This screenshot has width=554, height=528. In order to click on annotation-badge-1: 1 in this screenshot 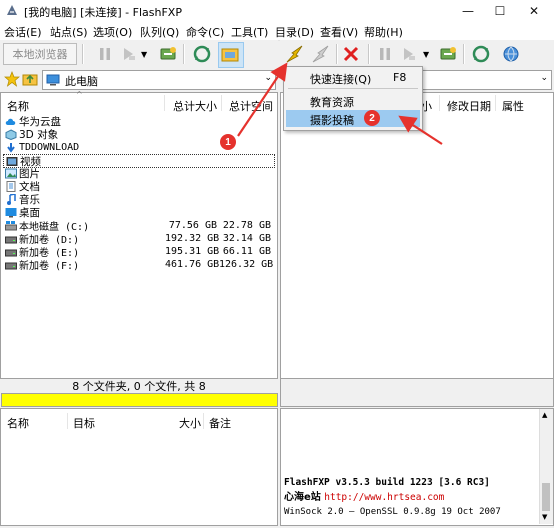, I will do `click(228, 142)`.